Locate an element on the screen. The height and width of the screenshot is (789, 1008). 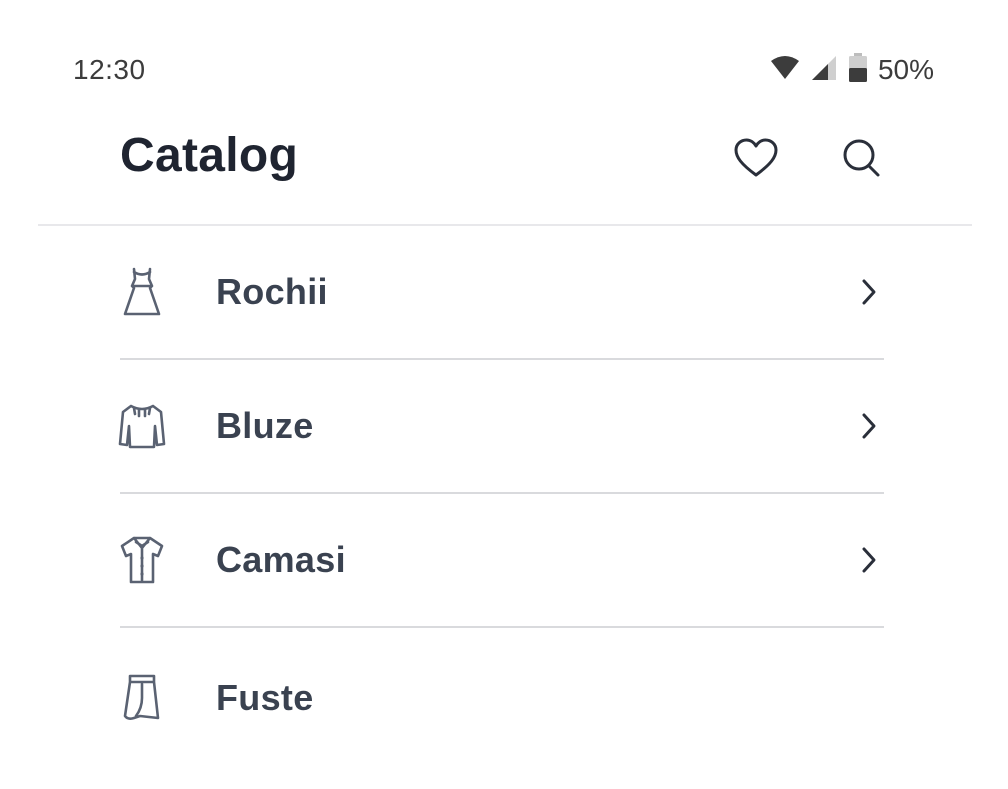
page-title: Catalog is located at coordinates (209, 155).